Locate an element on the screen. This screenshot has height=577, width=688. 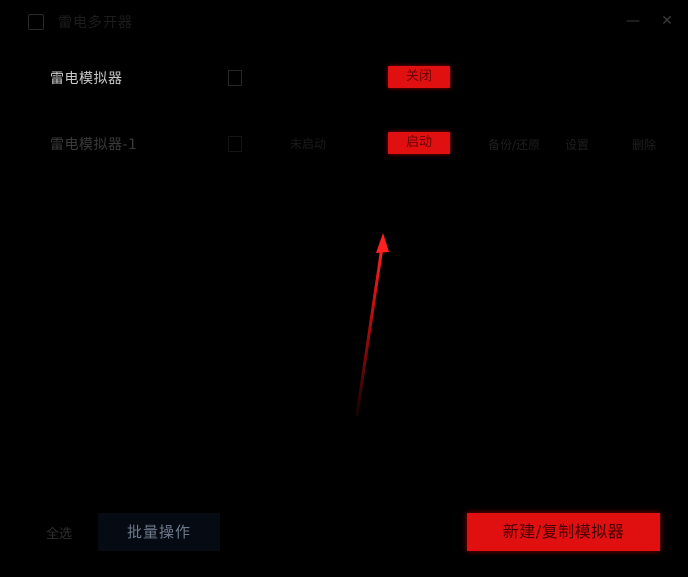
app-icon is located at coordinates (36, 22).